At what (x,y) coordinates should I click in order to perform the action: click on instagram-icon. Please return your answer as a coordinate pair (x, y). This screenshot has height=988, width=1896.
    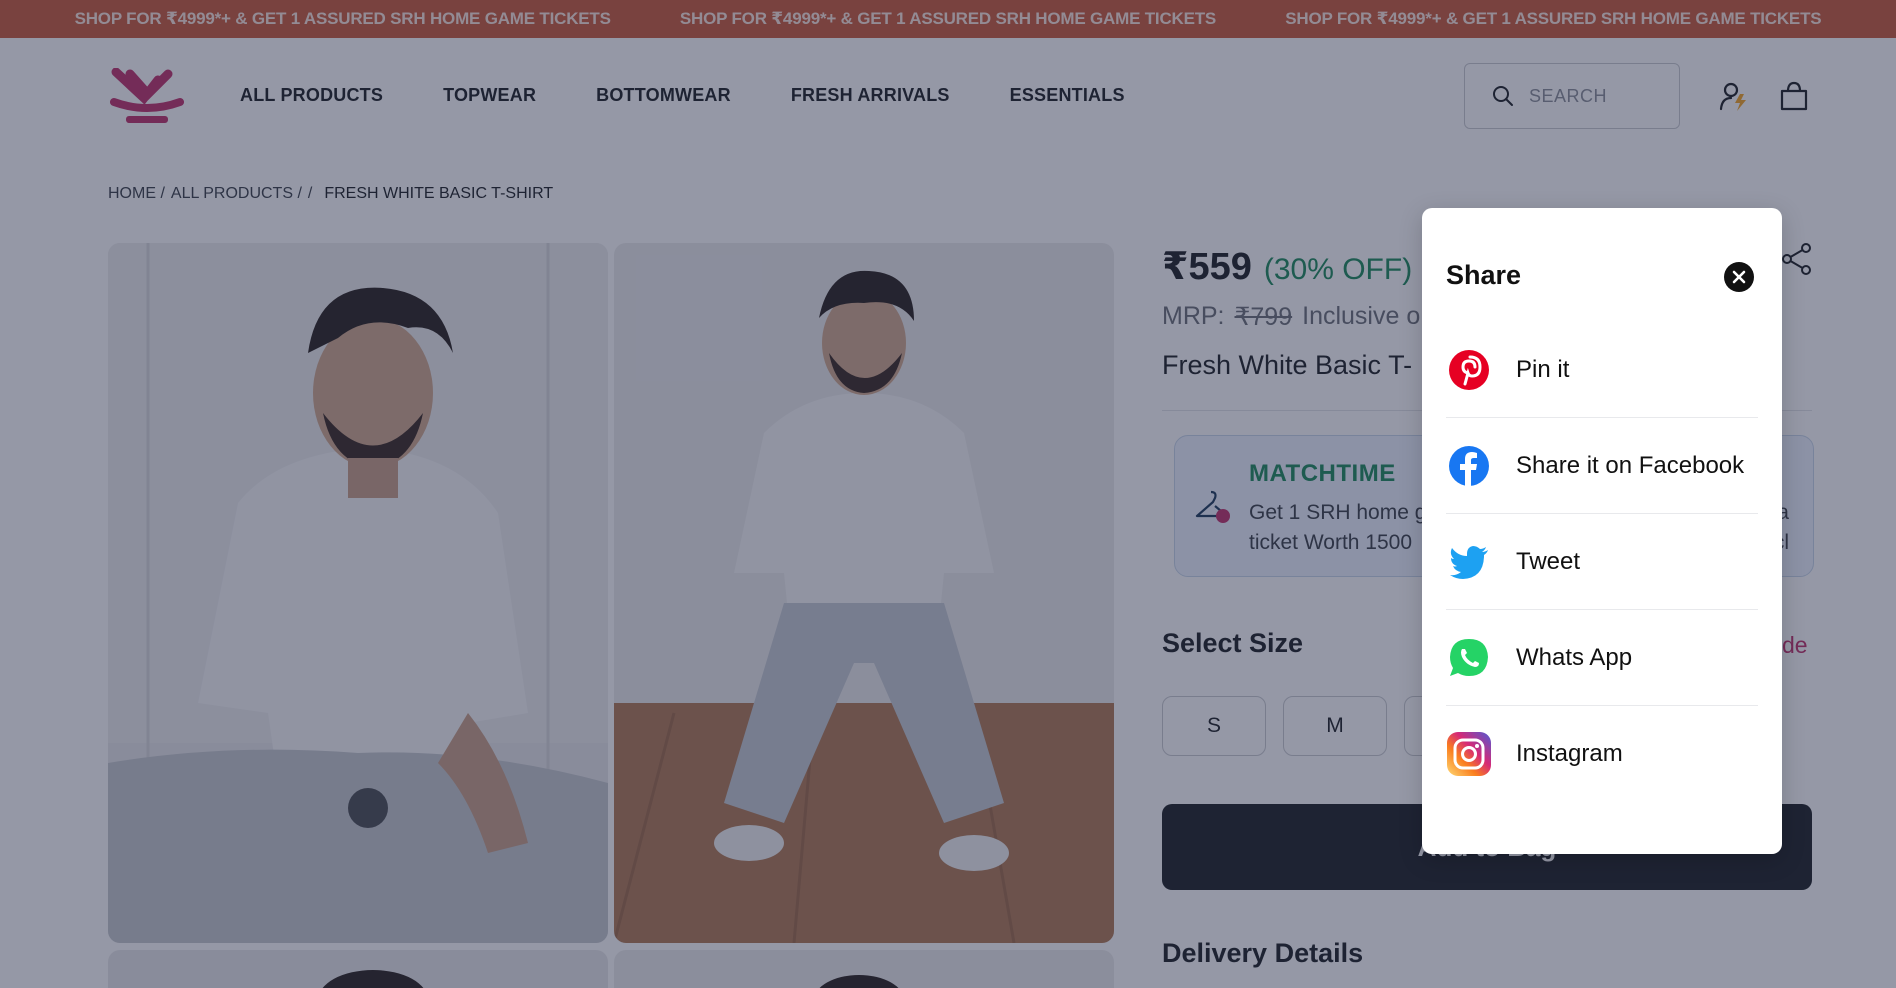
    Looking at the image, I should click on (1469, 754).